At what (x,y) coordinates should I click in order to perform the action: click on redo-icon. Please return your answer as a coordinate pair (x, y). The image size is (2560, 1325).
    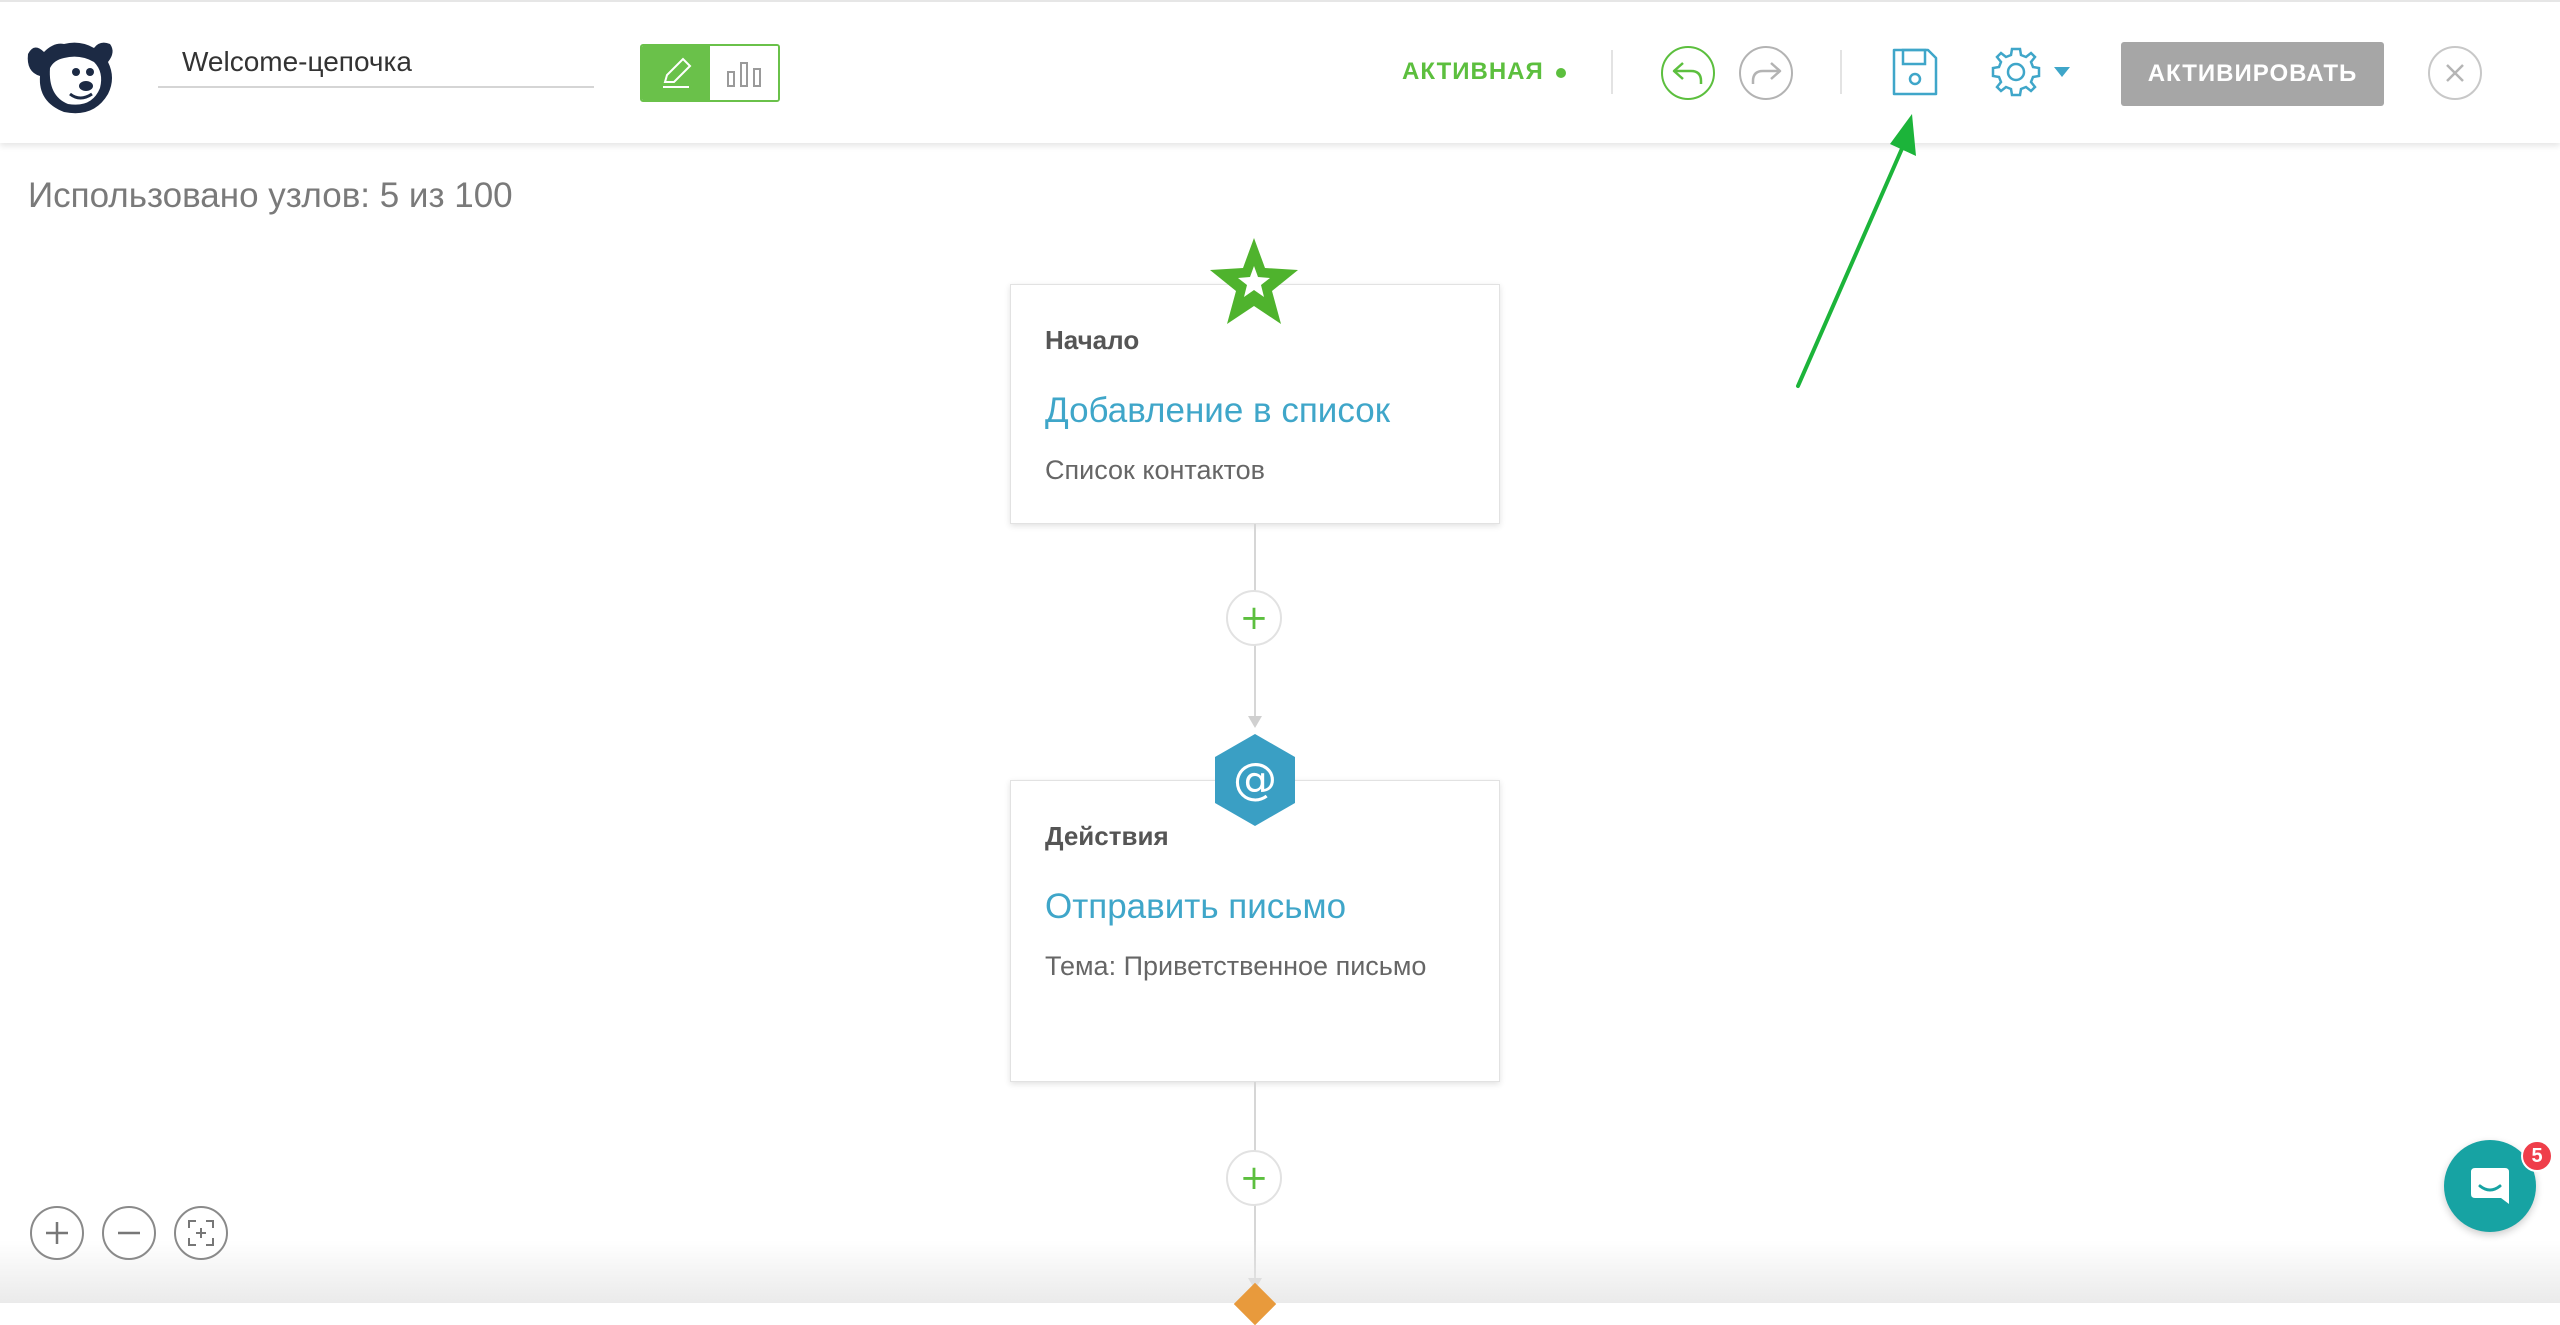
    Looking at the image, I should click on (1766, 73).